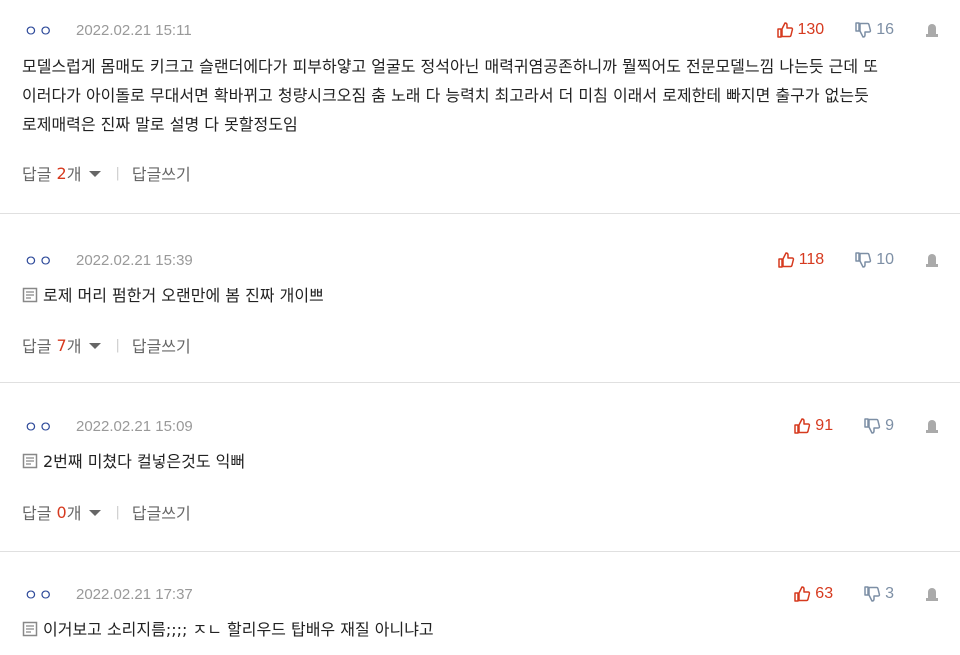 The height and width of the screenshot is (655, 960). What do you see at coordinates (874, 260) in the screenshot?
I see `dislike-button: 10` at bounding box center [874, 260].